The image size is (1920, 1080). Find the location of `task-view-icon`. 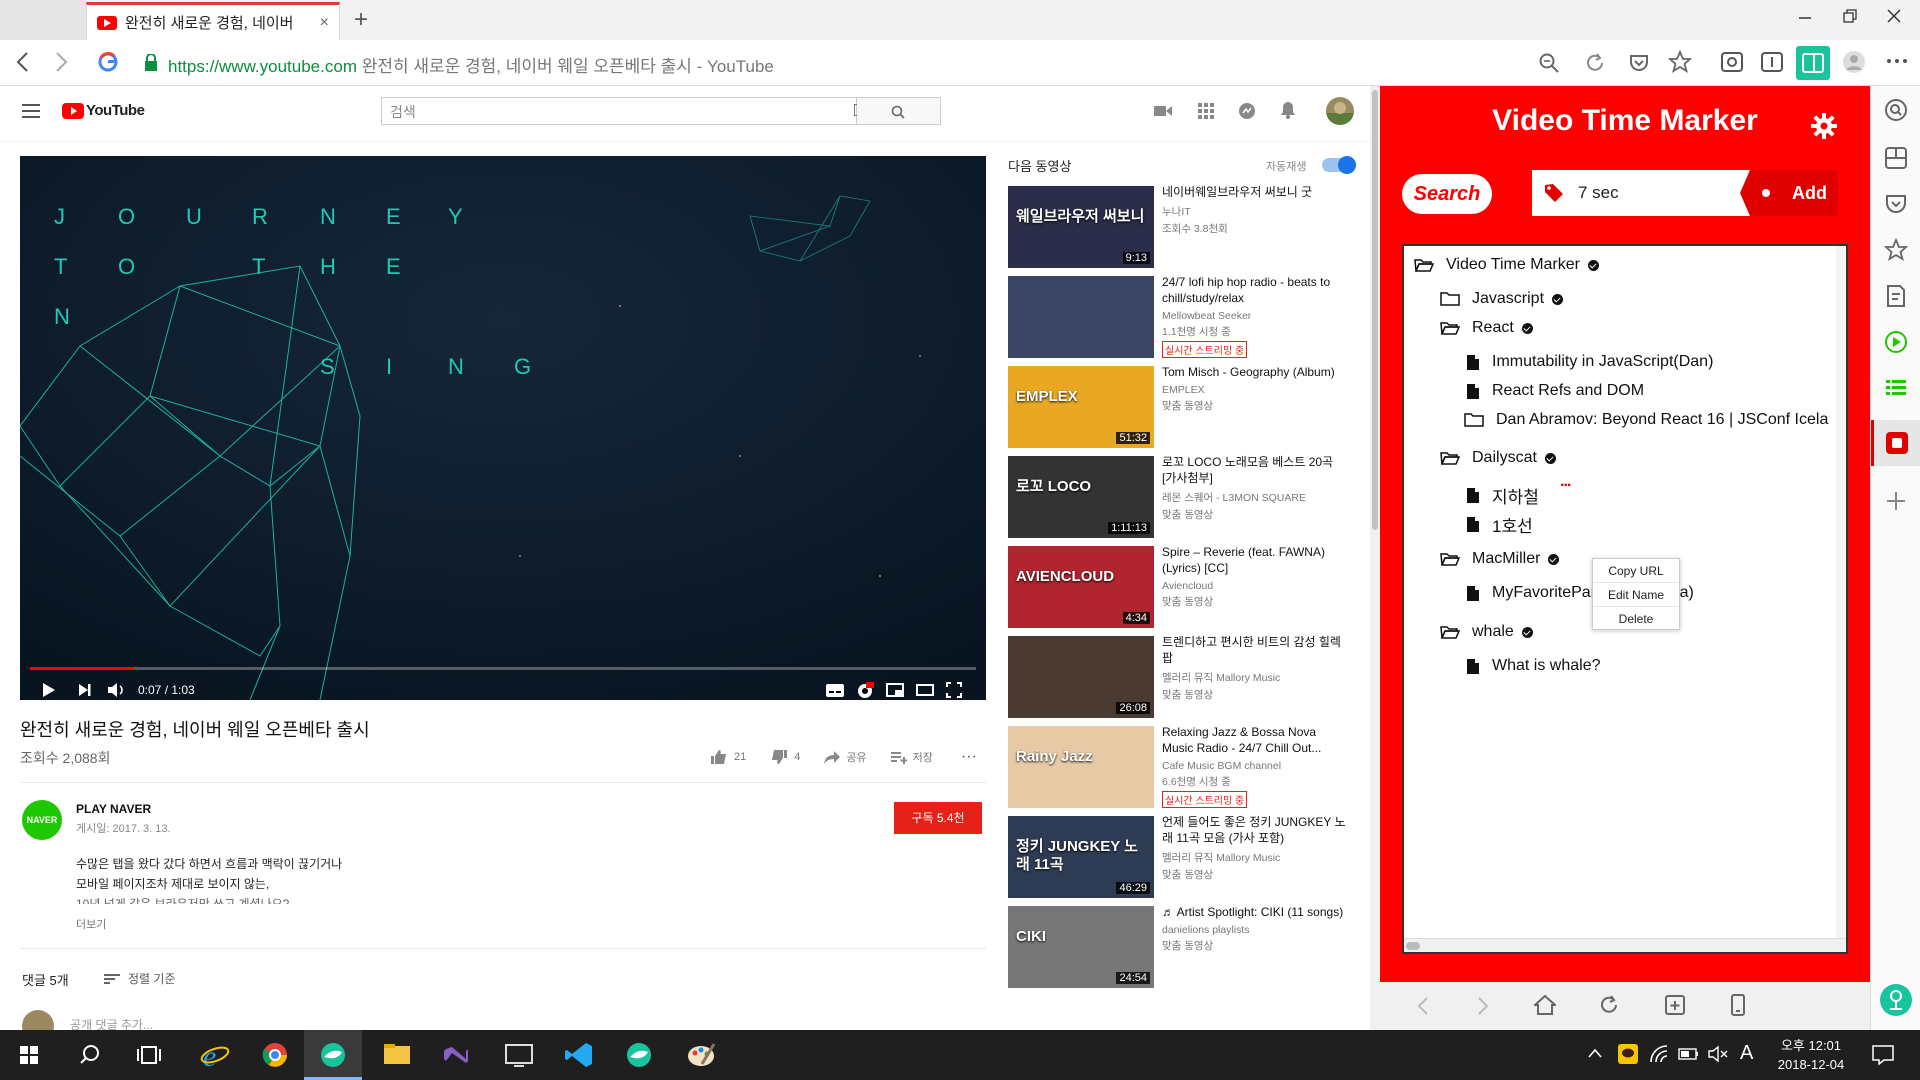

task-view-icon is located at coordinates (149, 1055).